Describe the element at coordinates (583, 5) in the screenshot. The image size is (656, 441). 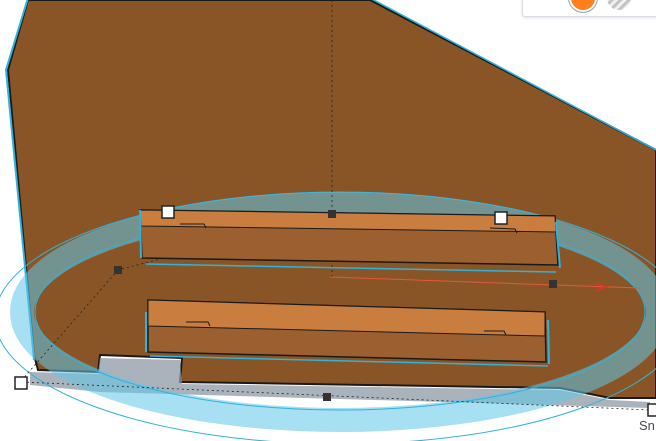
I see `solid-color-icon` at that location.